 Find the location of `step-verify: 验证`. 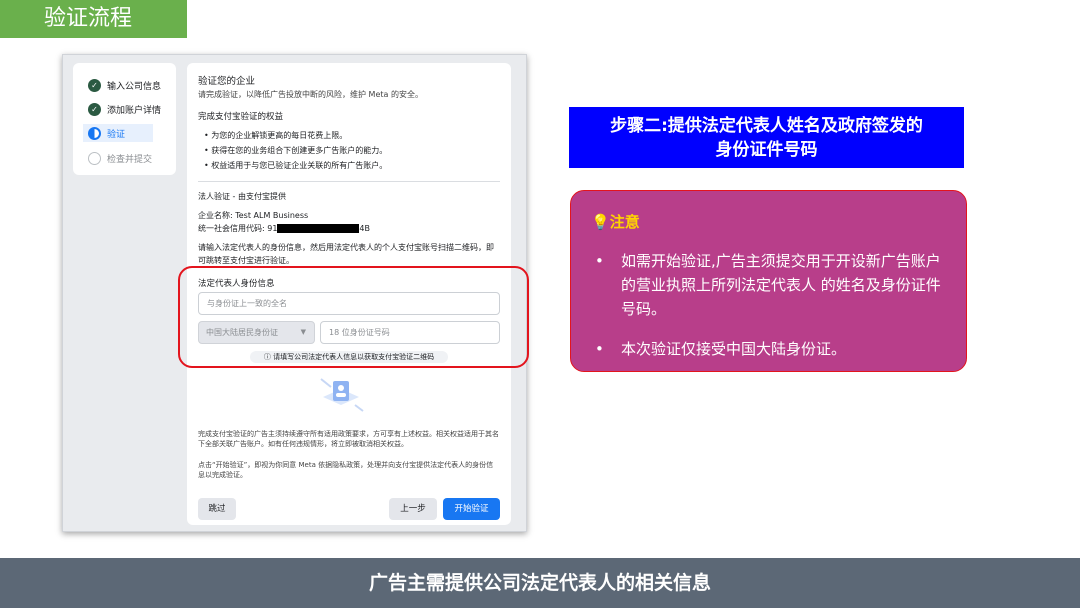

step-verify: 验证 is located at coordinates (118, 133).